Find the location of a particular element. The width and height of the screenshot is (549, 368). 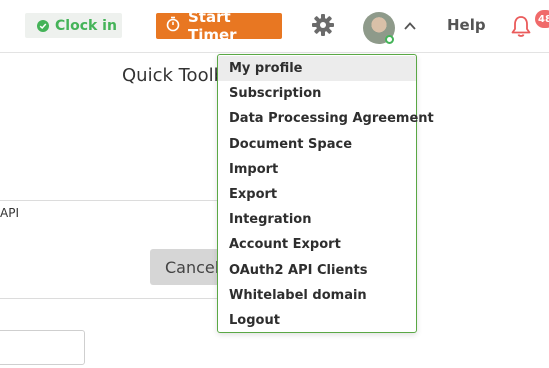

menu-item-logout: Logout is located at coordinates (317, 320).